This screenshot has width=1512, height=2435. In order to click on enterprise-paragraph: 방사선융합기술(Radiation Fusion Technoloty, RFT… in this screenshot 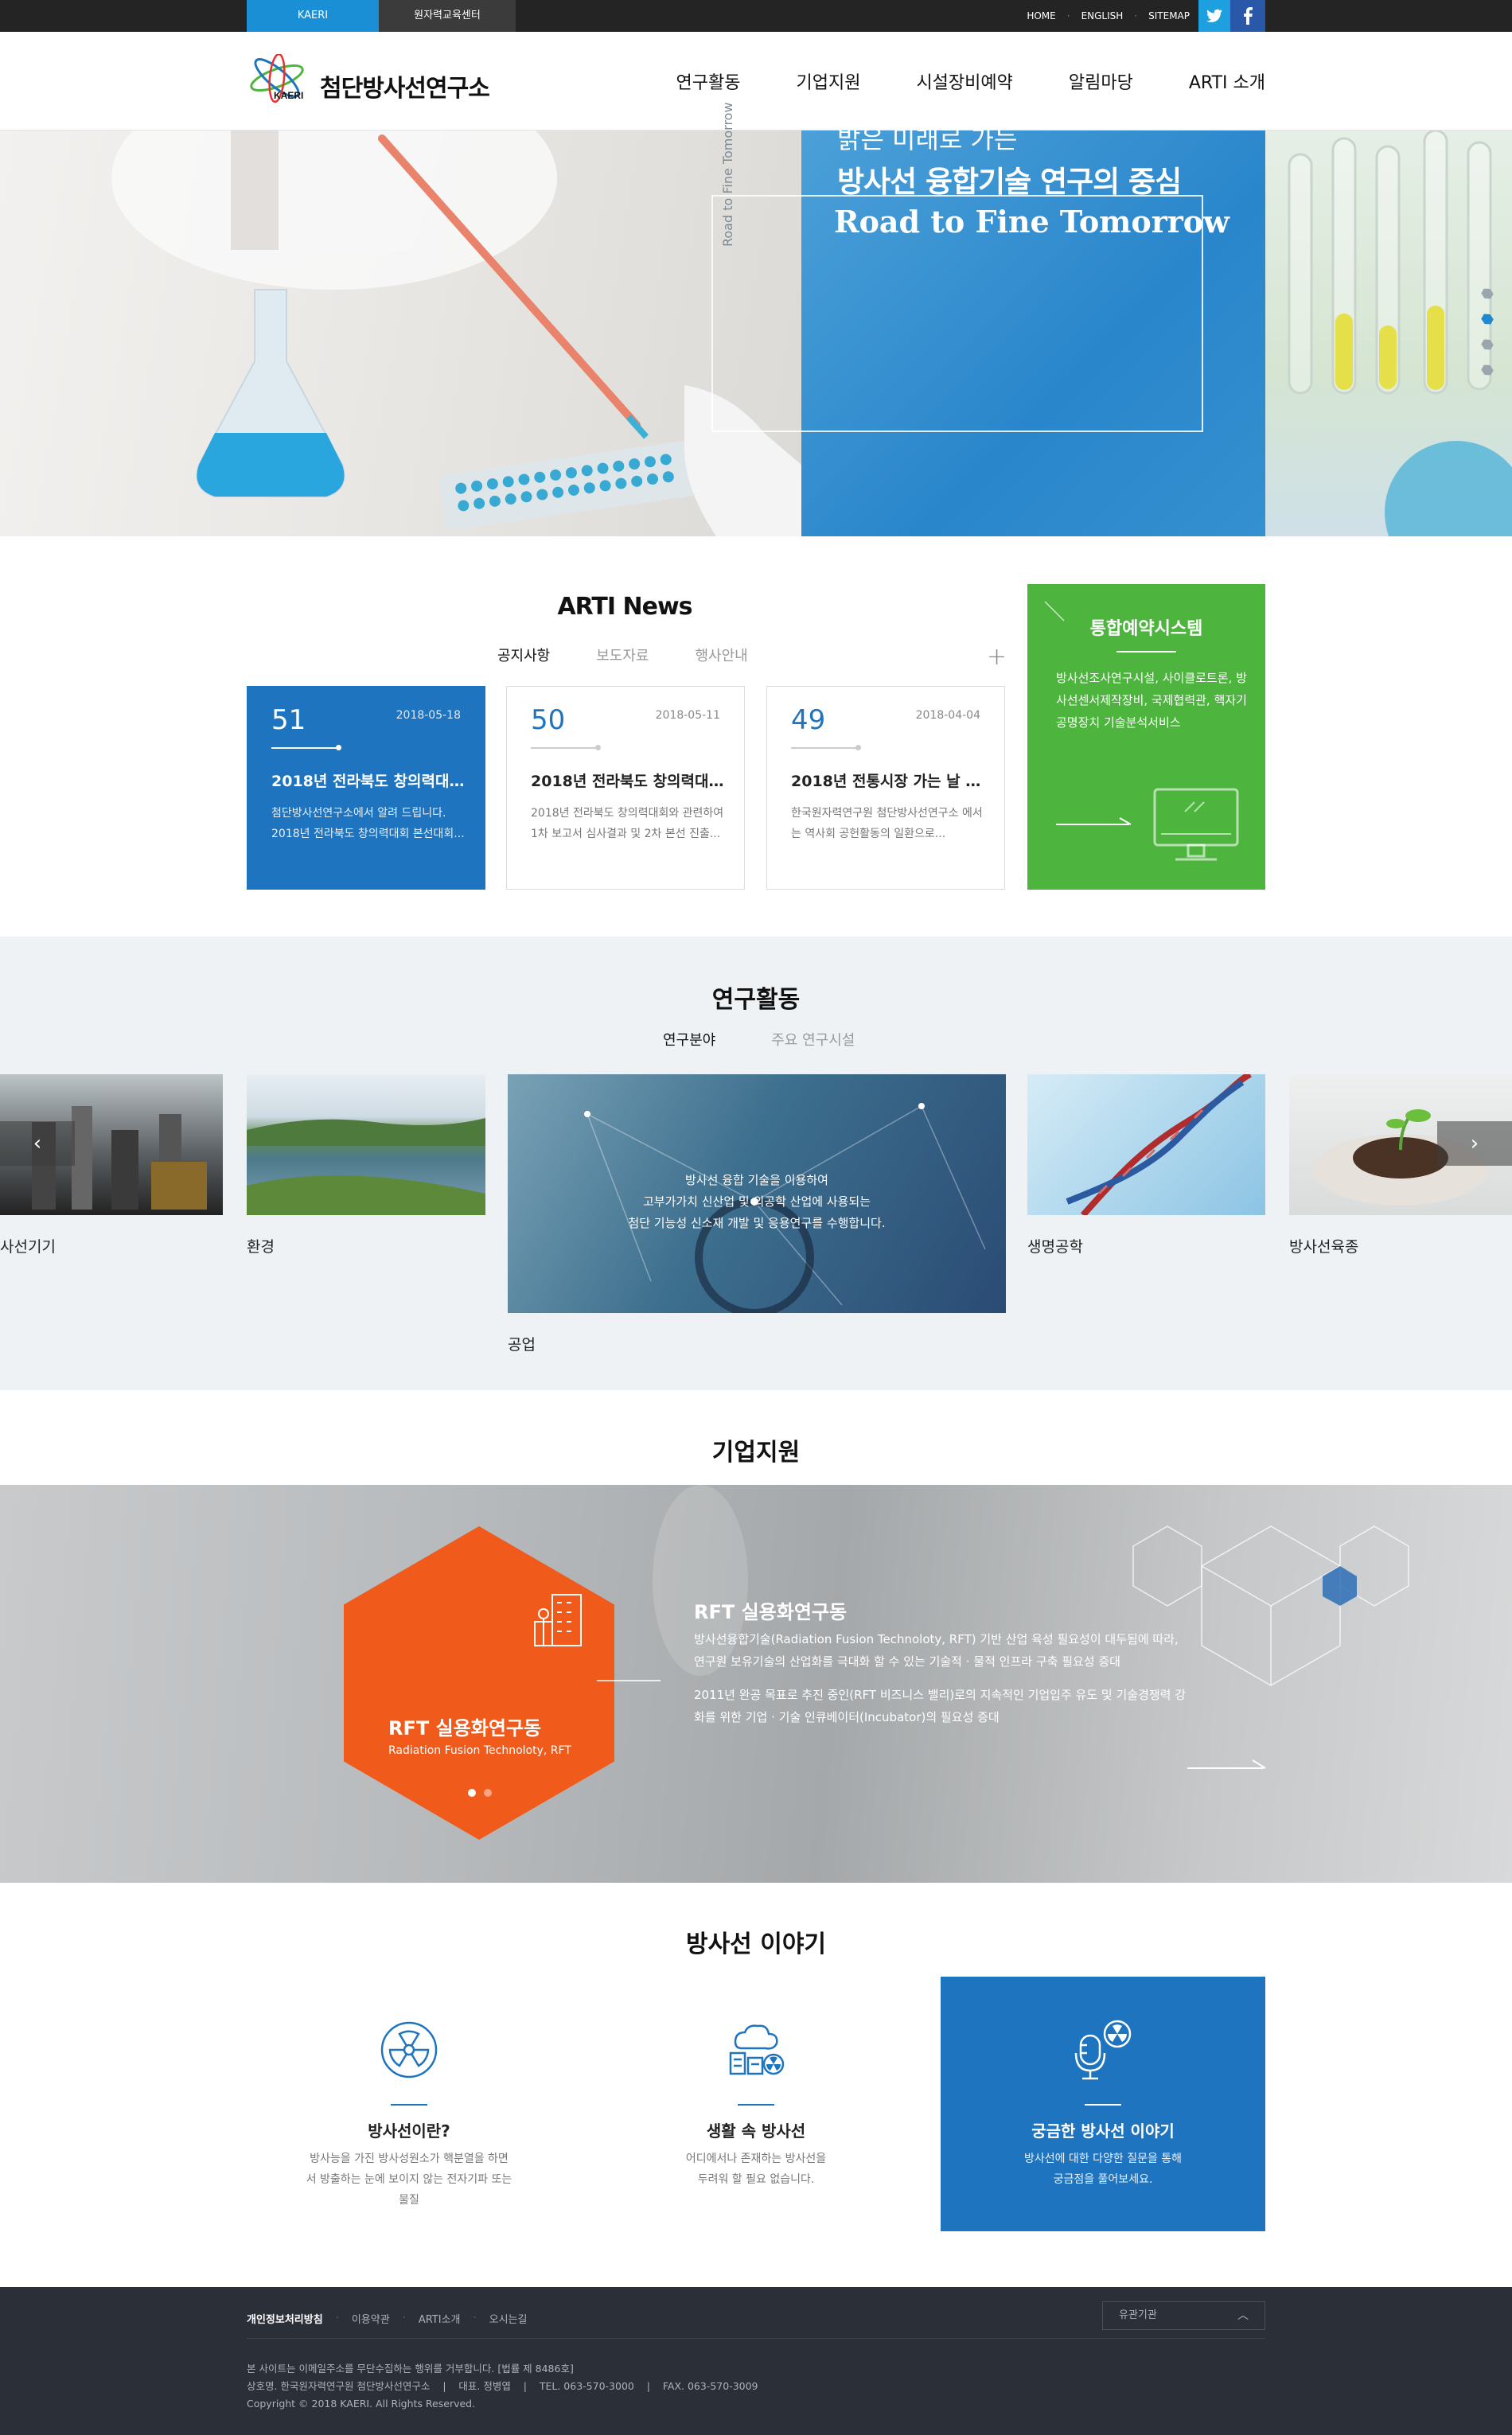, I will do `click(936, 1650)`.